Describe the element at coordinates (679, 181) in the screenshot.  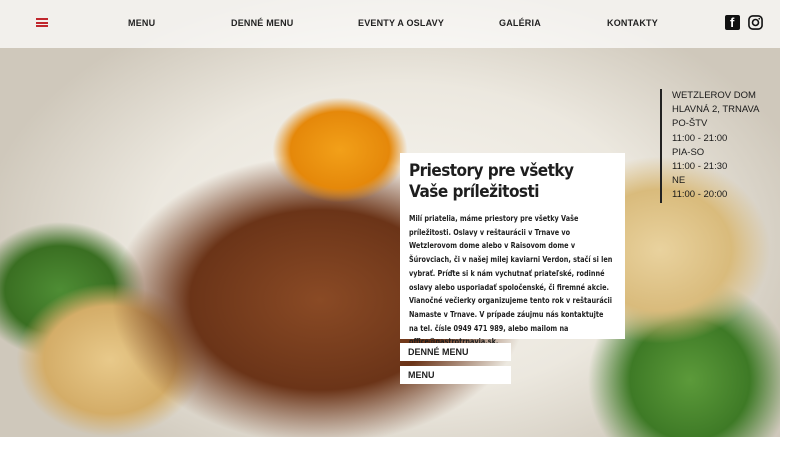
I see `hours-days-sun: NE` at that location.